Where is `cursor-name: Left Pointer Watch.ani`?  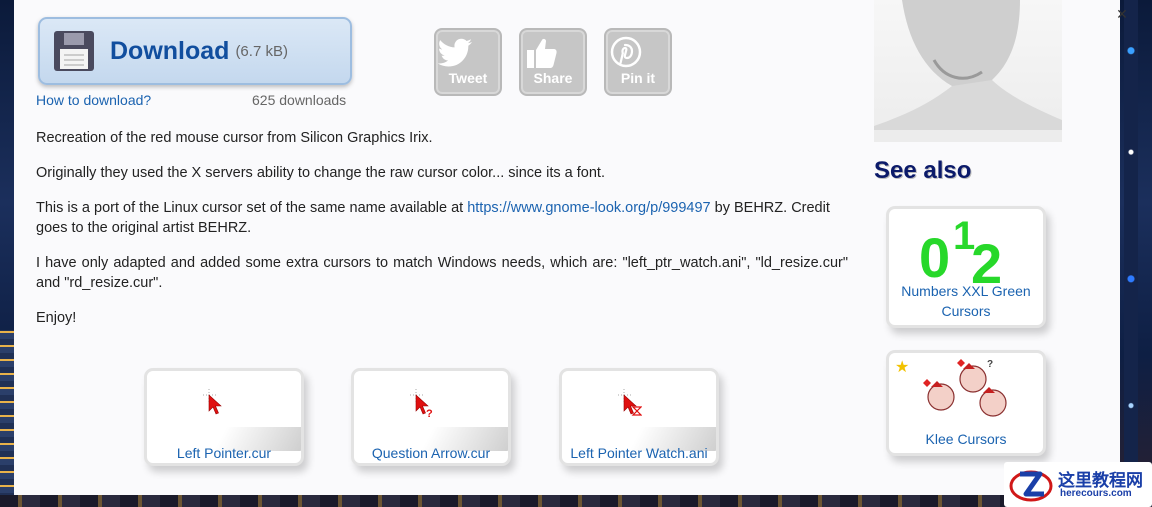
cursor-name: Left Pointer Watch.ani is located at coordinates (639, 453).